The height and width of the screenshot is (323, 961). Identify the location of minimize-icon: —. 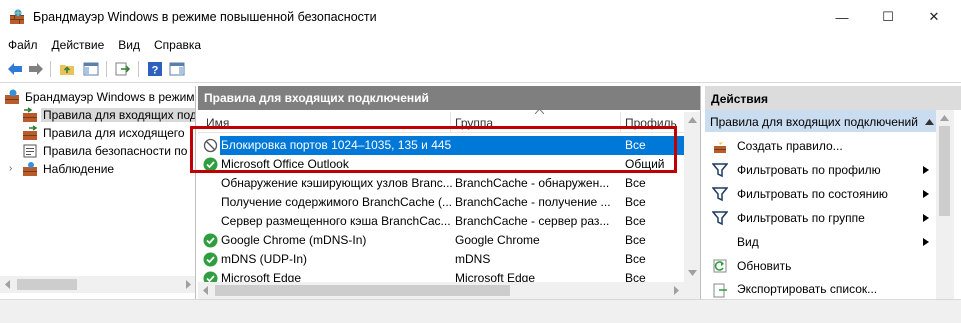
(842, 17).